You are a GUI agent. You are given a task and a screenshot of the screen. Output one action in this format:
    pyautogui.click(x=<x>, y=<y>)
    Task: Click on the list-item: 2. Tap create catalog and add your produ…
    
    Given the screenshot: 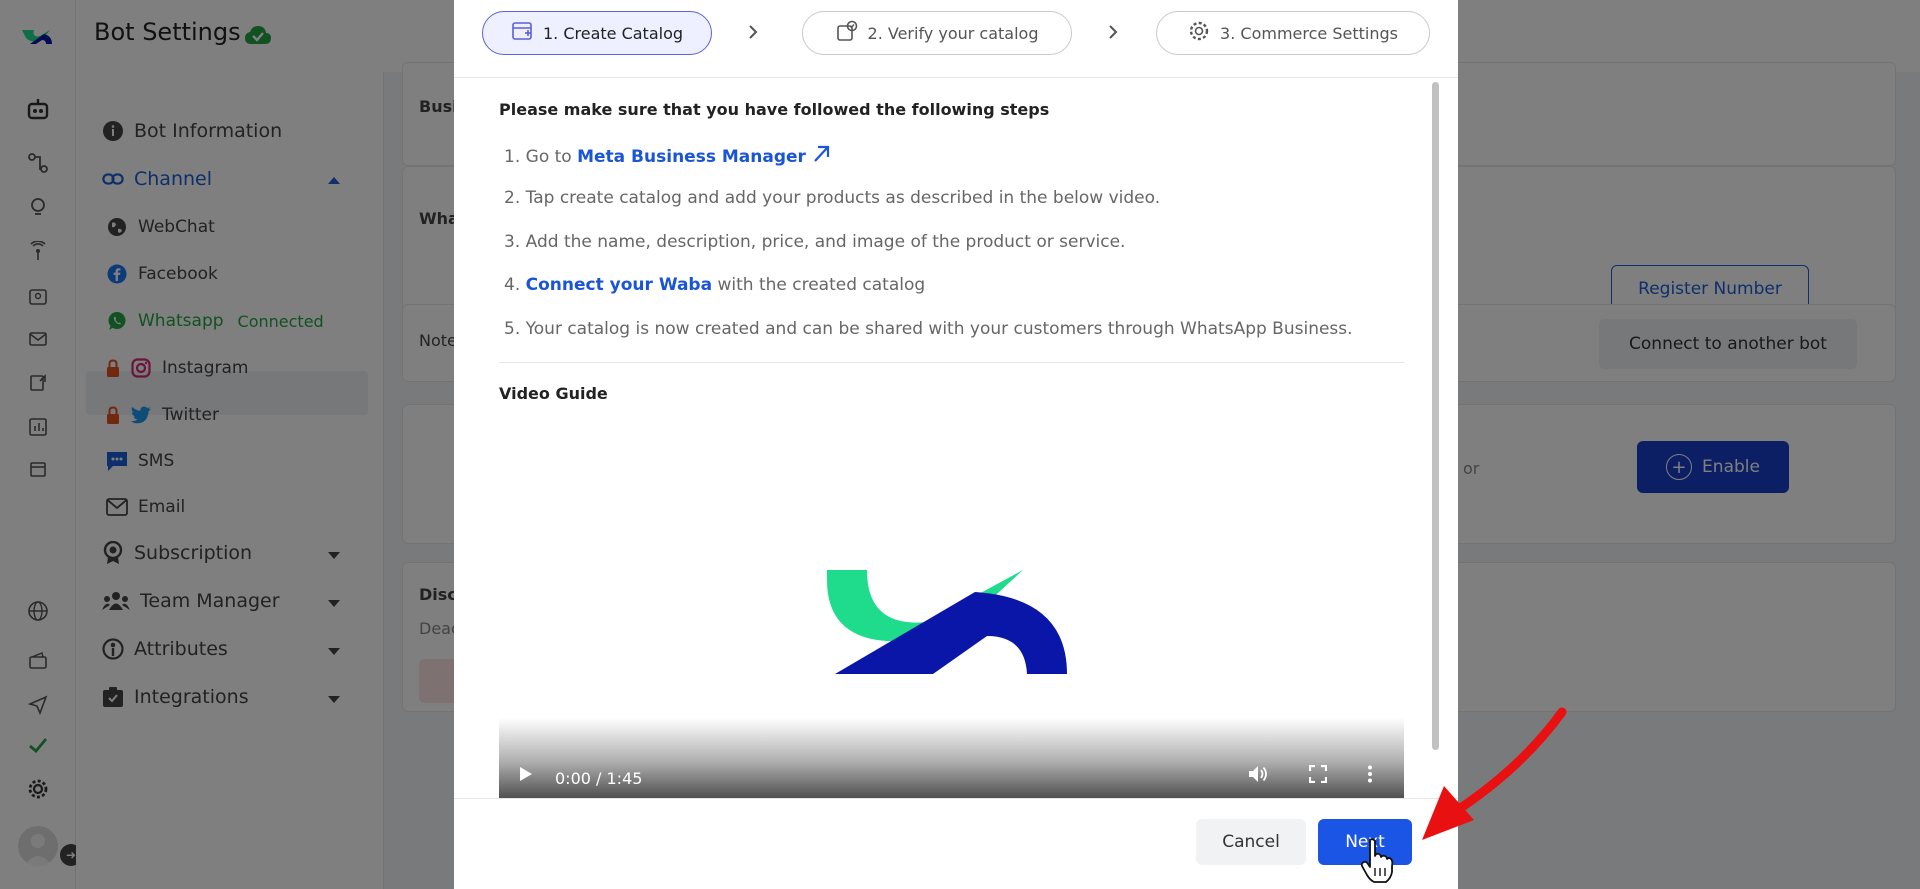 What is the action you would take?
    pyautogui.click(x=832, y=198)
    